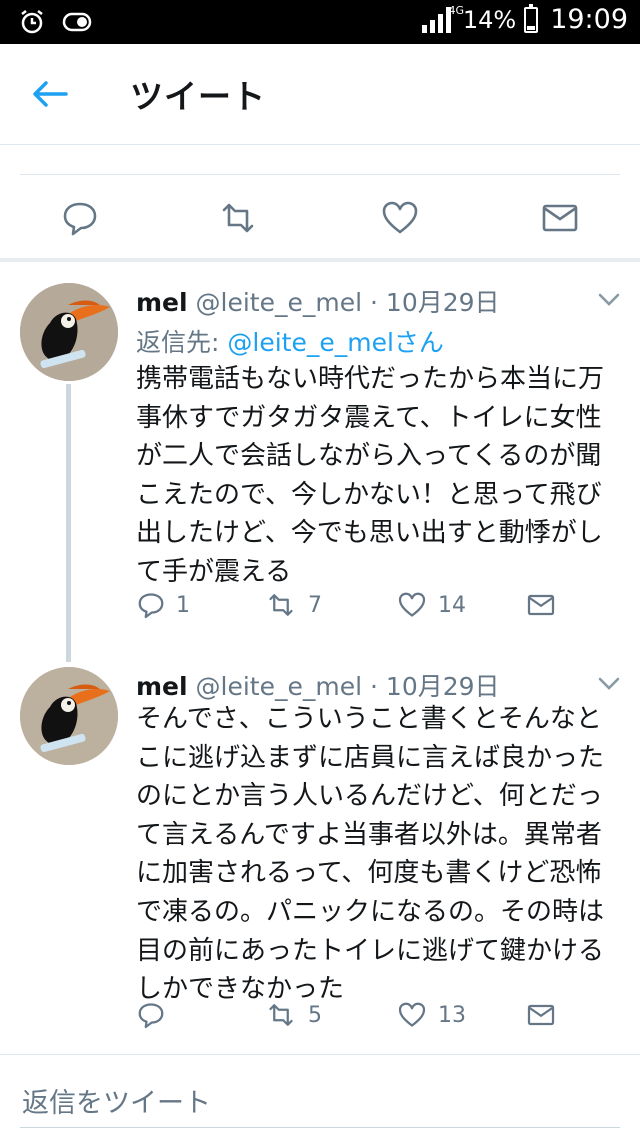 The height and width of the screenshot is (1138, 640). What do you see at coordinates (431, 1015) in the screenshot?
I see `like-button: 13` at bounding box center [431, 1015].